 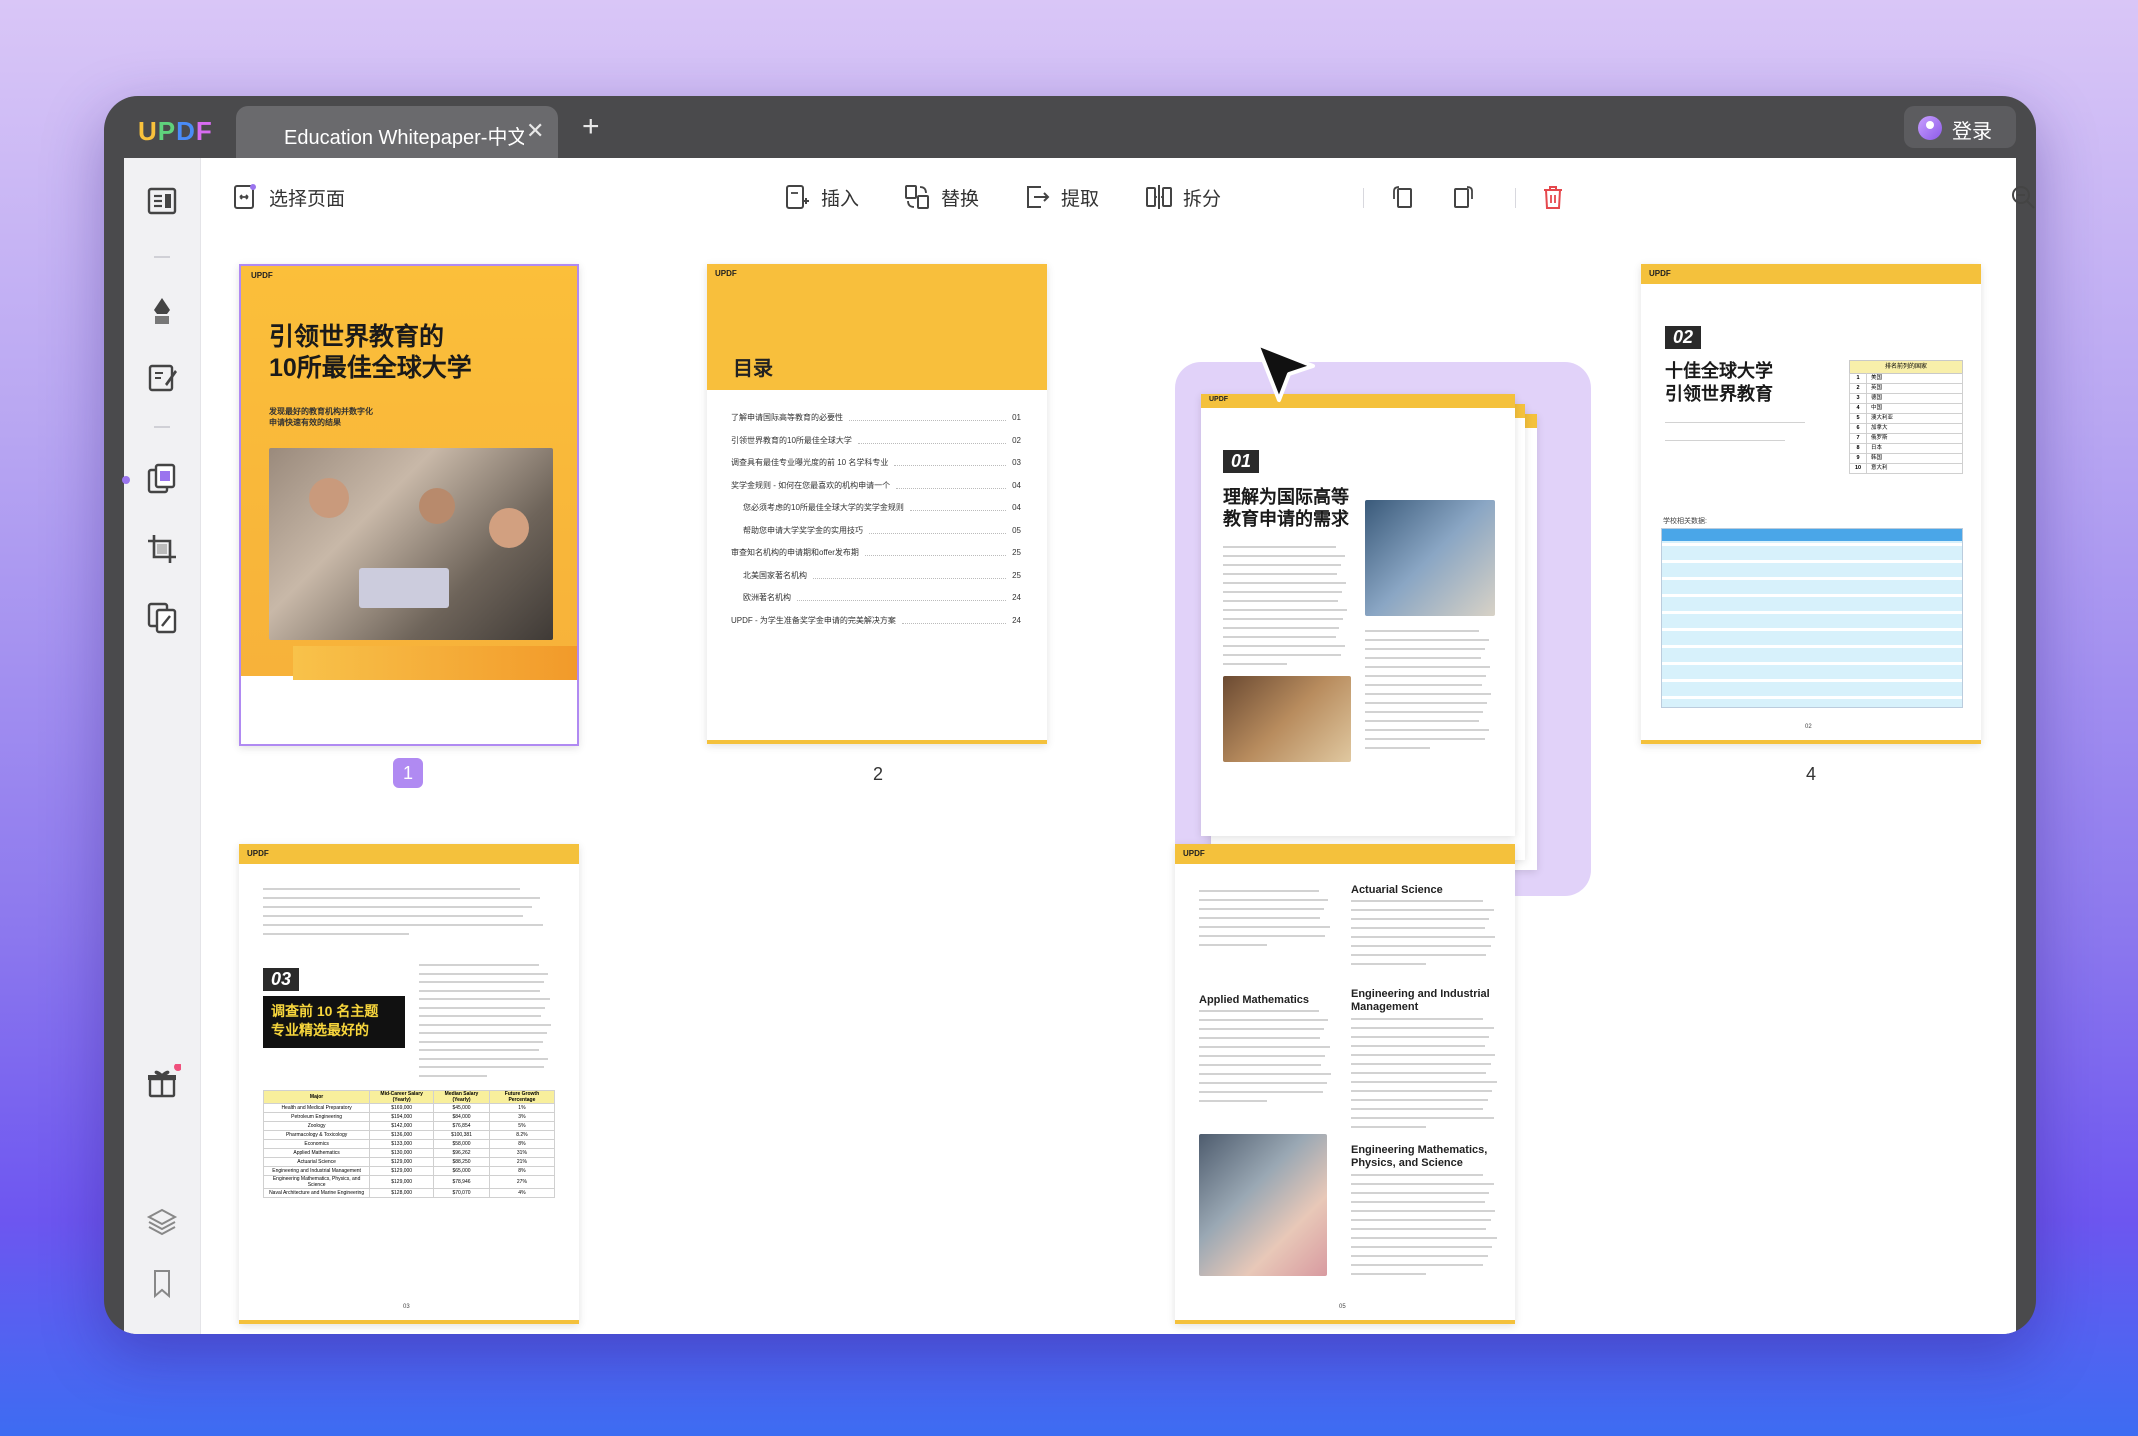 What do you see at coordinates (591, 127) in the screenshot?
I see `add-tab-button: +` at bounding box center [591, 127].